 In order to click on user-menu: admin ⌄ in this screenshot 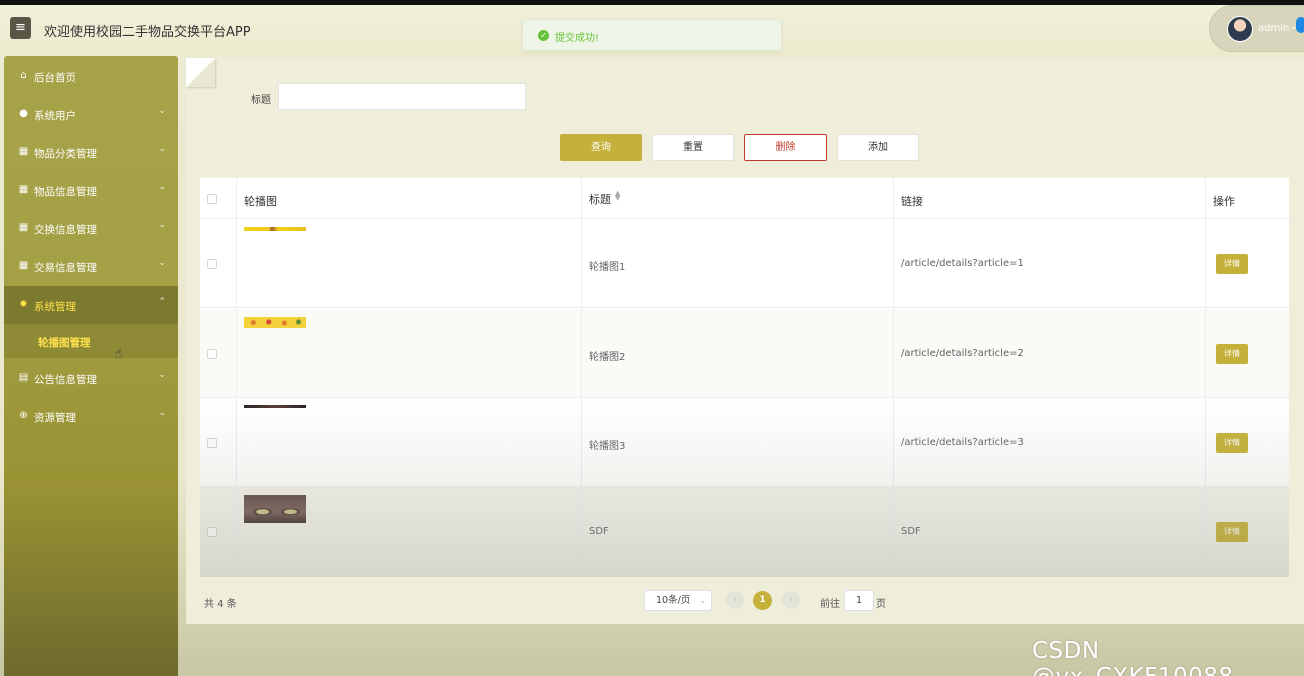, I will do `click(1256, 28)`.